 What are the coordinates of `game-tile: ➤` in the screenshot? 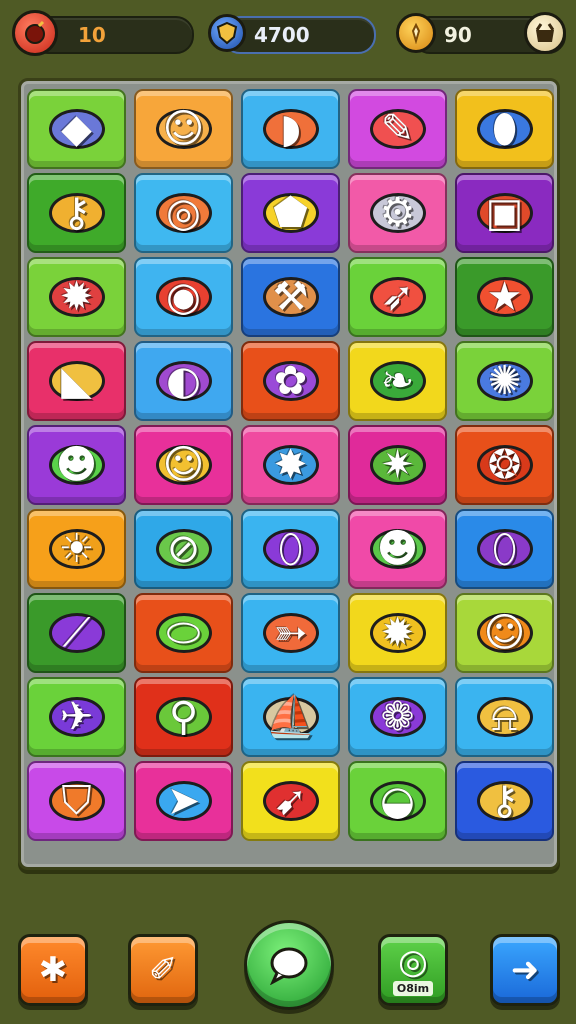 It's located at (183, 801).